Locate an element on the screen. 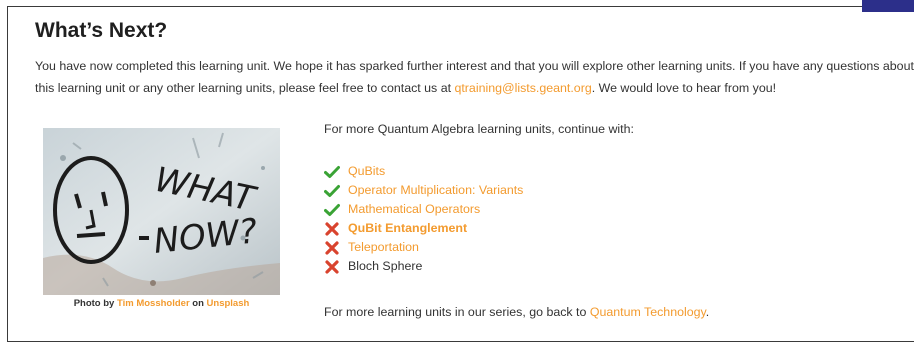 This screenshot has height=347, width=914. corner-tab is located at coordinates (888, 6).